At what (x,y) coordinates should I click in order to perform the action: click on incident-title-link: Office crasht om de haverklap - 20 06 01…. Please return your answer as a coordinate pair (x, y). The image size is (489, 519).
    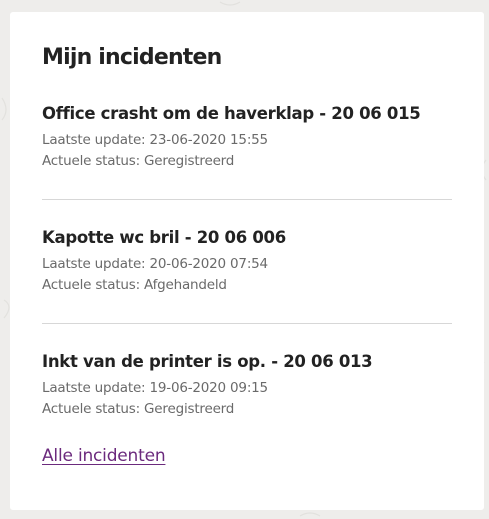
    Looking at the image, I should click on (247, 114).